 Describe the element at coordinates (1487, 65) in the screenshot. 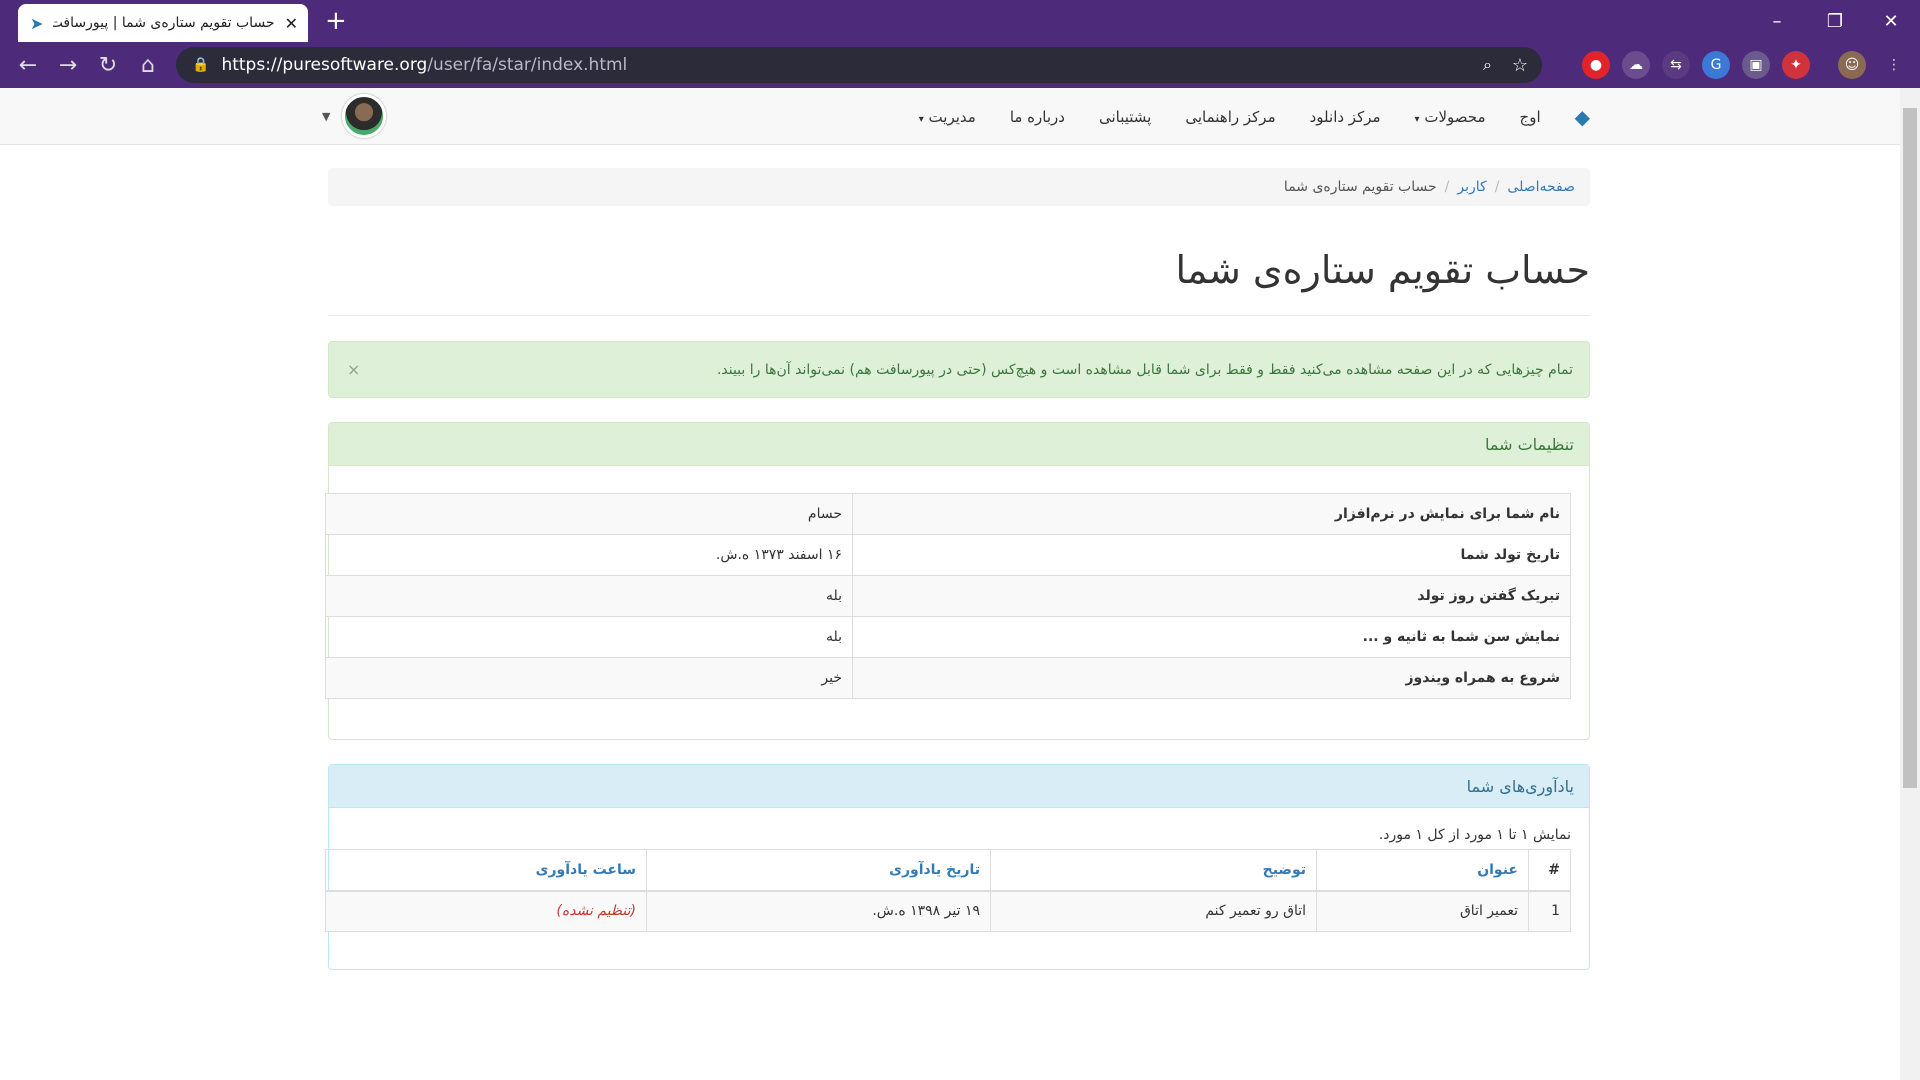

I see `zoom-icon: ⌕` at that location.